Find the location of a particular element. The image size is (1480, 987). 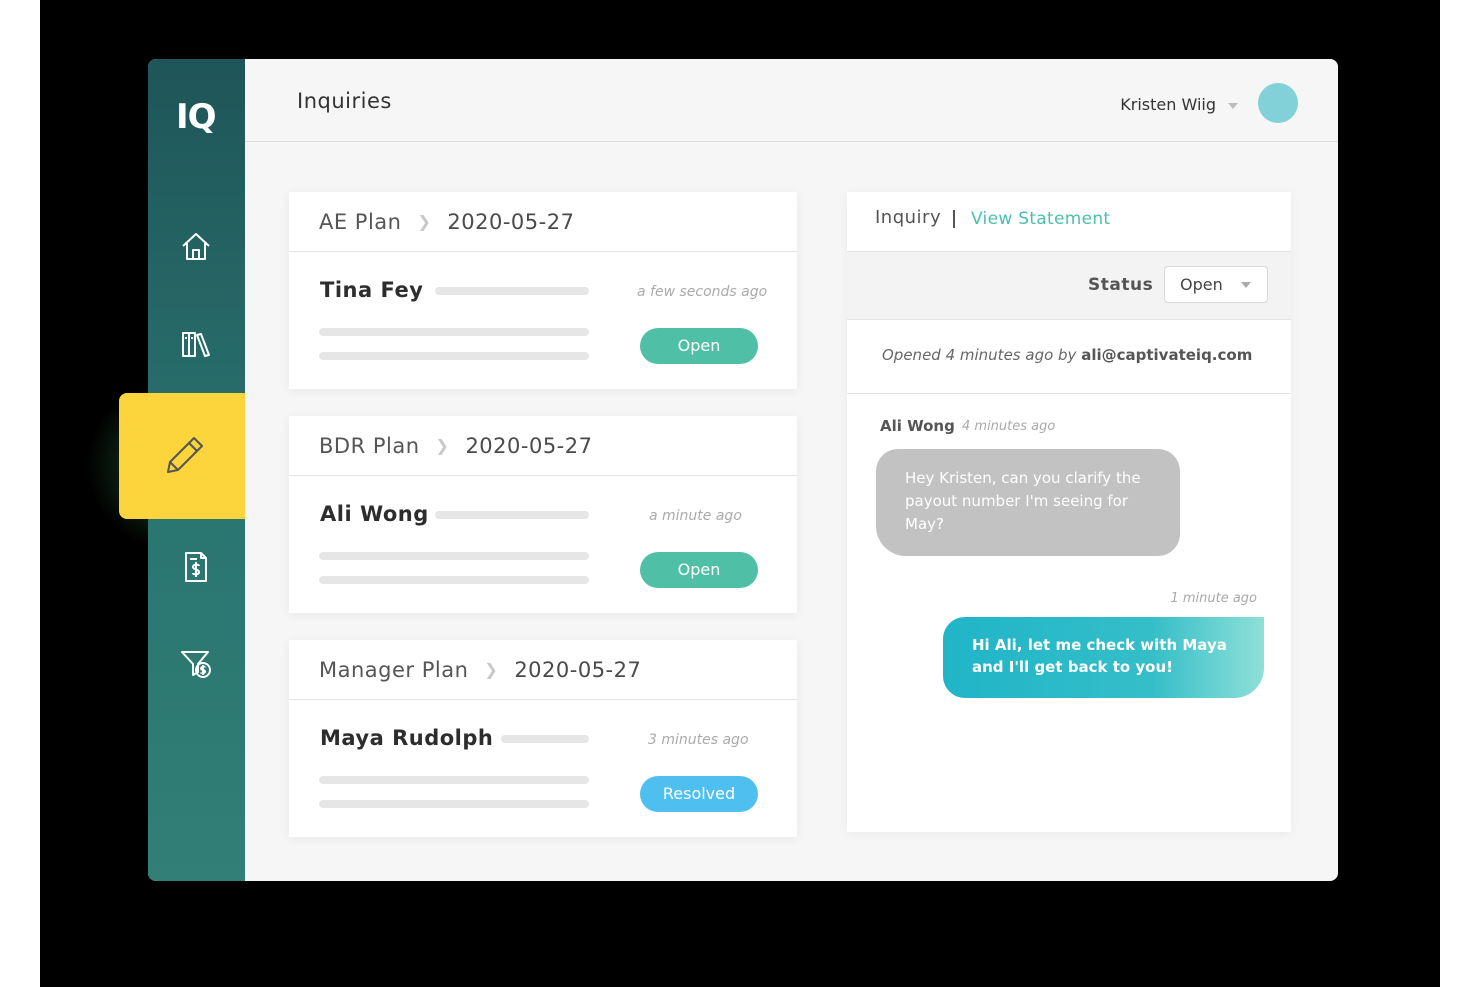

status-badge: Resolved is located at coordinates (699, 794).